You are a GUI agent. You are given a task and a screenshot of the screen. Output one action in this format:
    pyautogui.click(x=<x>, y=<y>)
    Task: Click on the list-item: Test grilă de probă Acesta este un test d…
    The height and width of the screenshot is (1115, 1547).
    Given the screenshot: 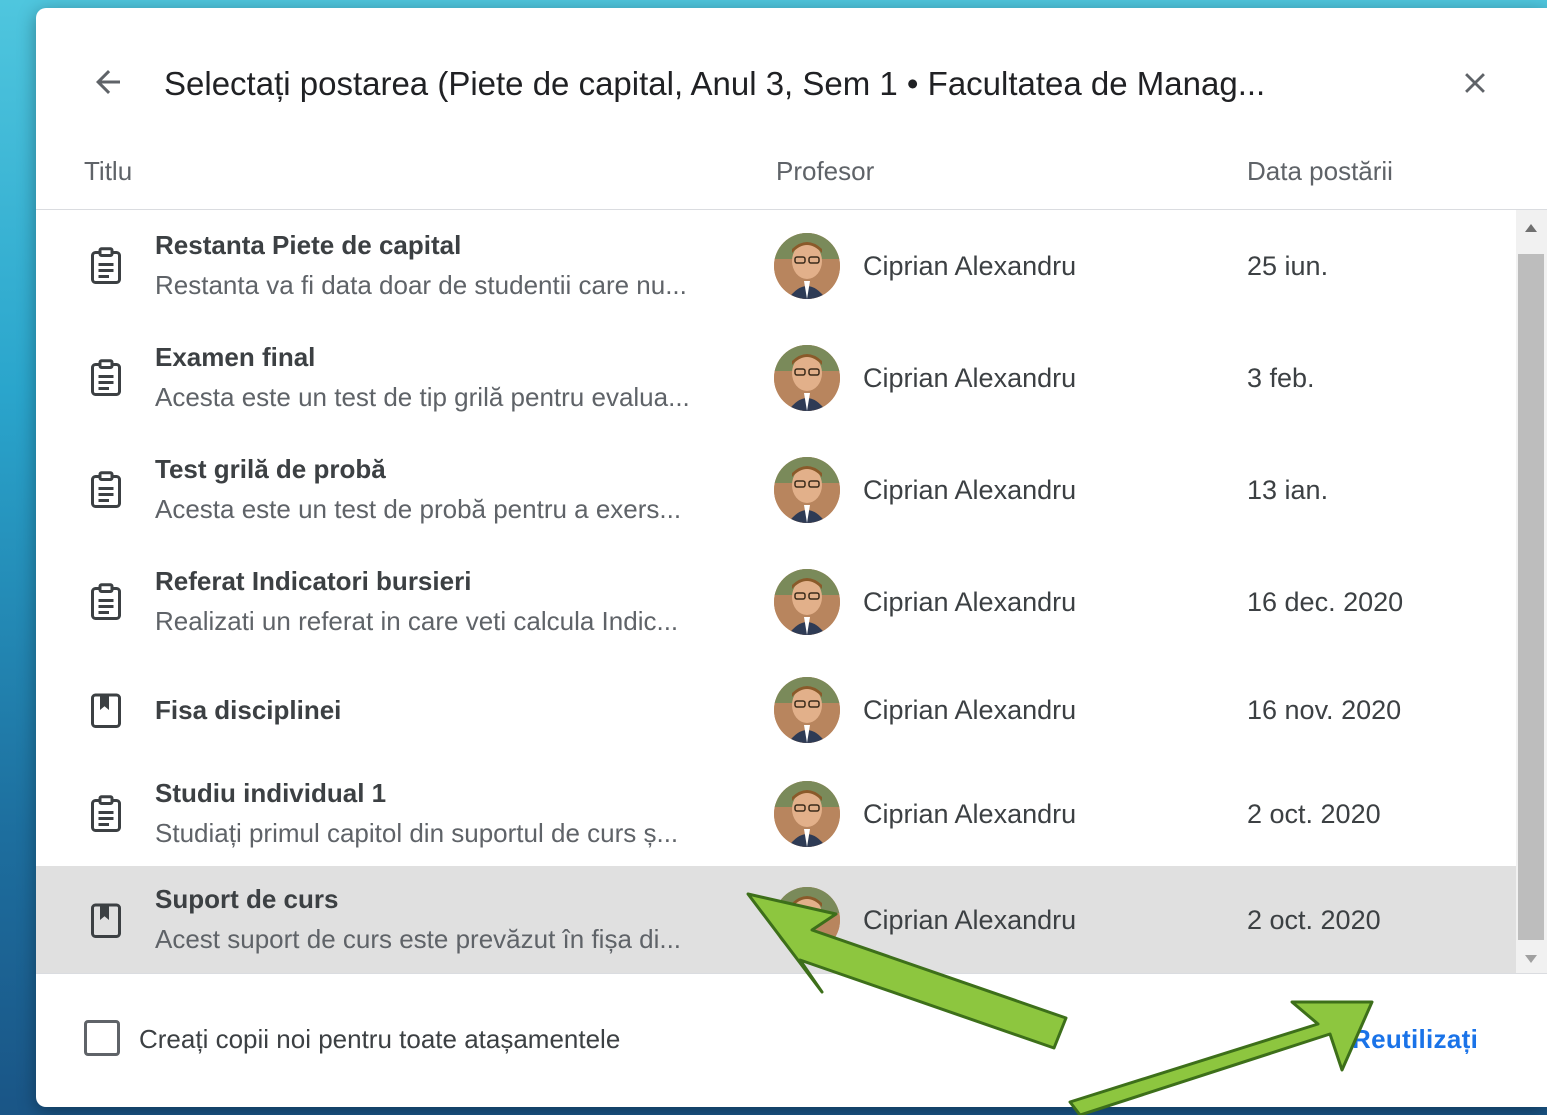 What is the action you would take?
    pyautogui.click(x=776, y=490)
    